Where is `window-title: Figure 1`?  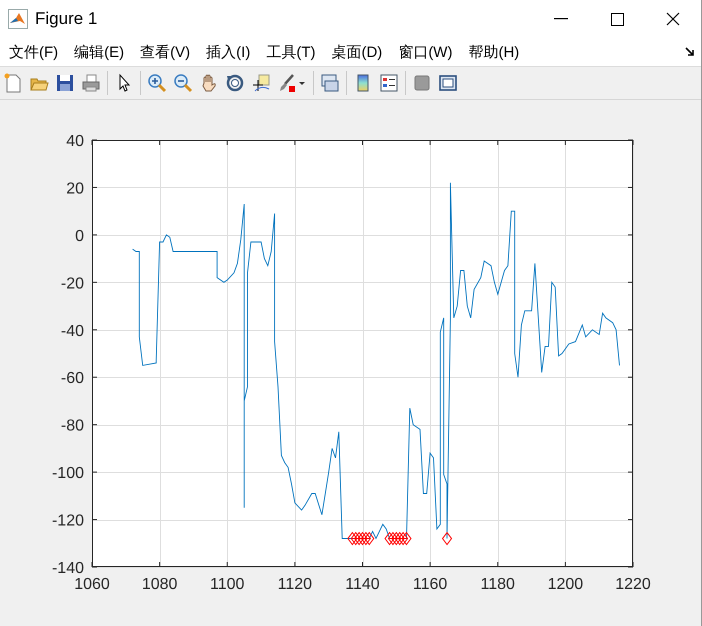 window-title: Figure 1 is located at coordinates (66, 19).